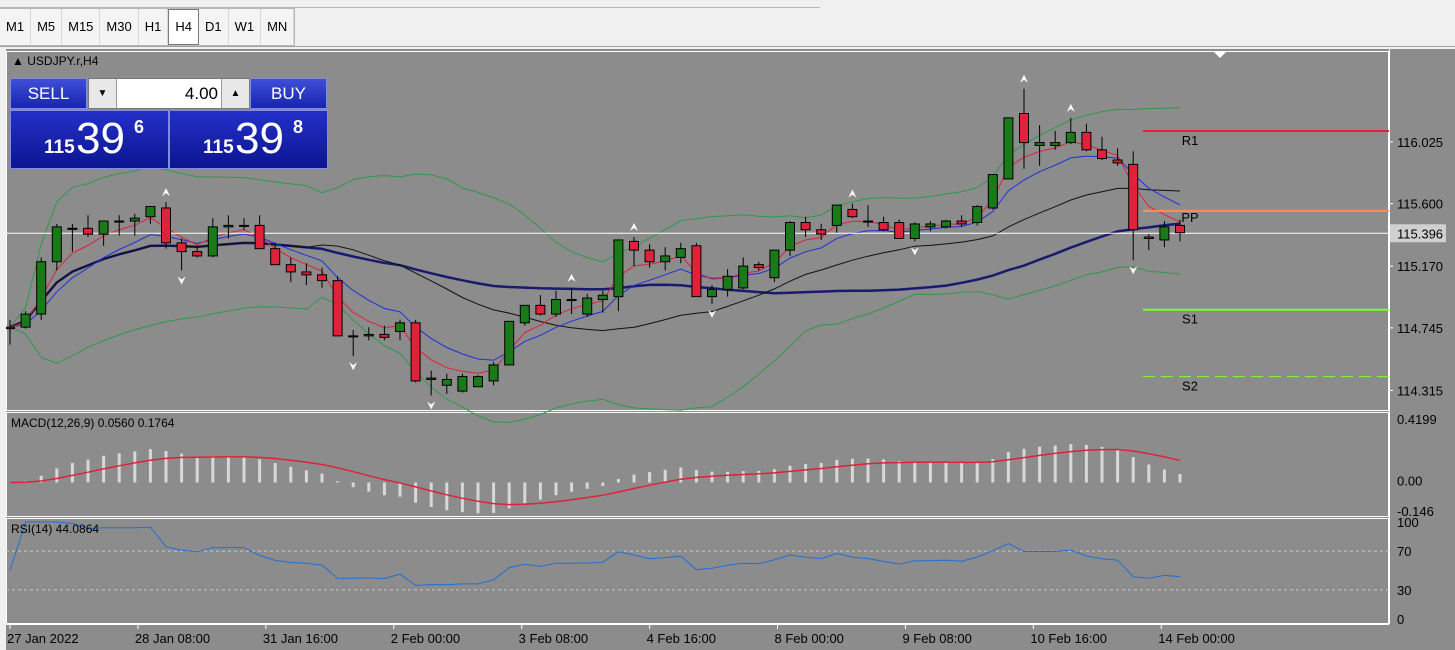  What do you see at coordinates (1420, 233) in the screenshot?
I see `current-price-tag-label: 115.396` at bounding box center [1420, 233].